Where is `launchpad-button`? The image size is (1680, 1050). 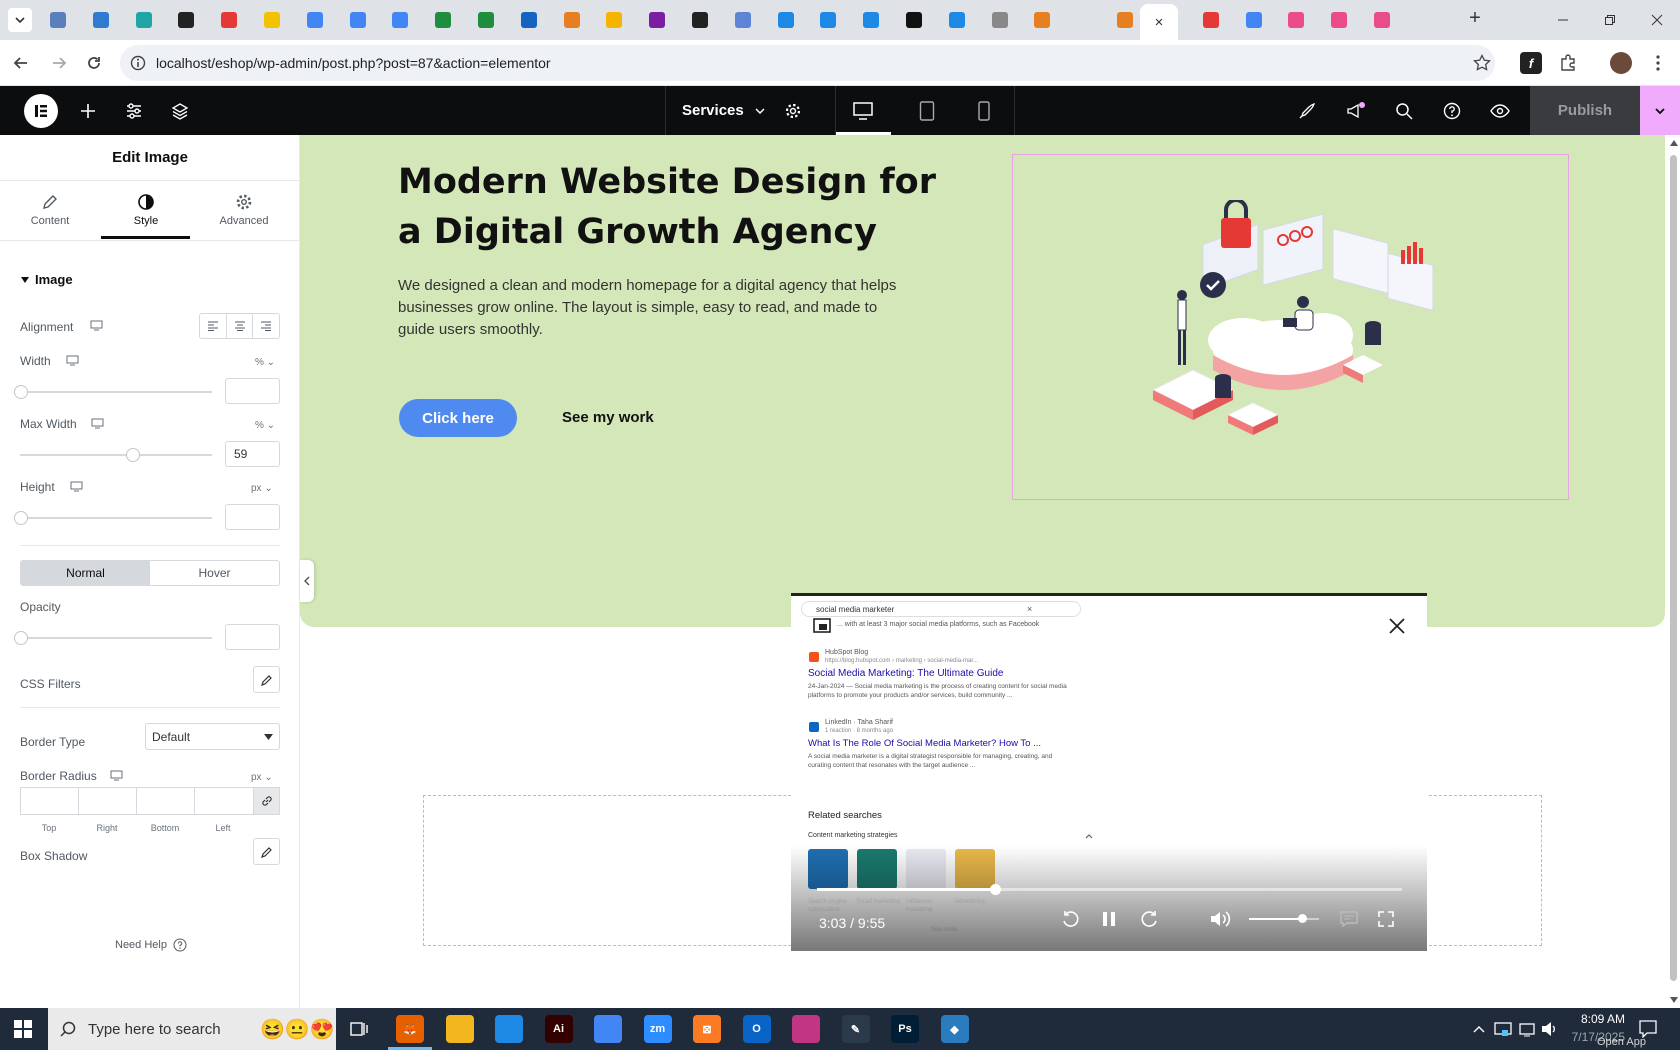 launchpad-button is located at coordinates (1307, 111).